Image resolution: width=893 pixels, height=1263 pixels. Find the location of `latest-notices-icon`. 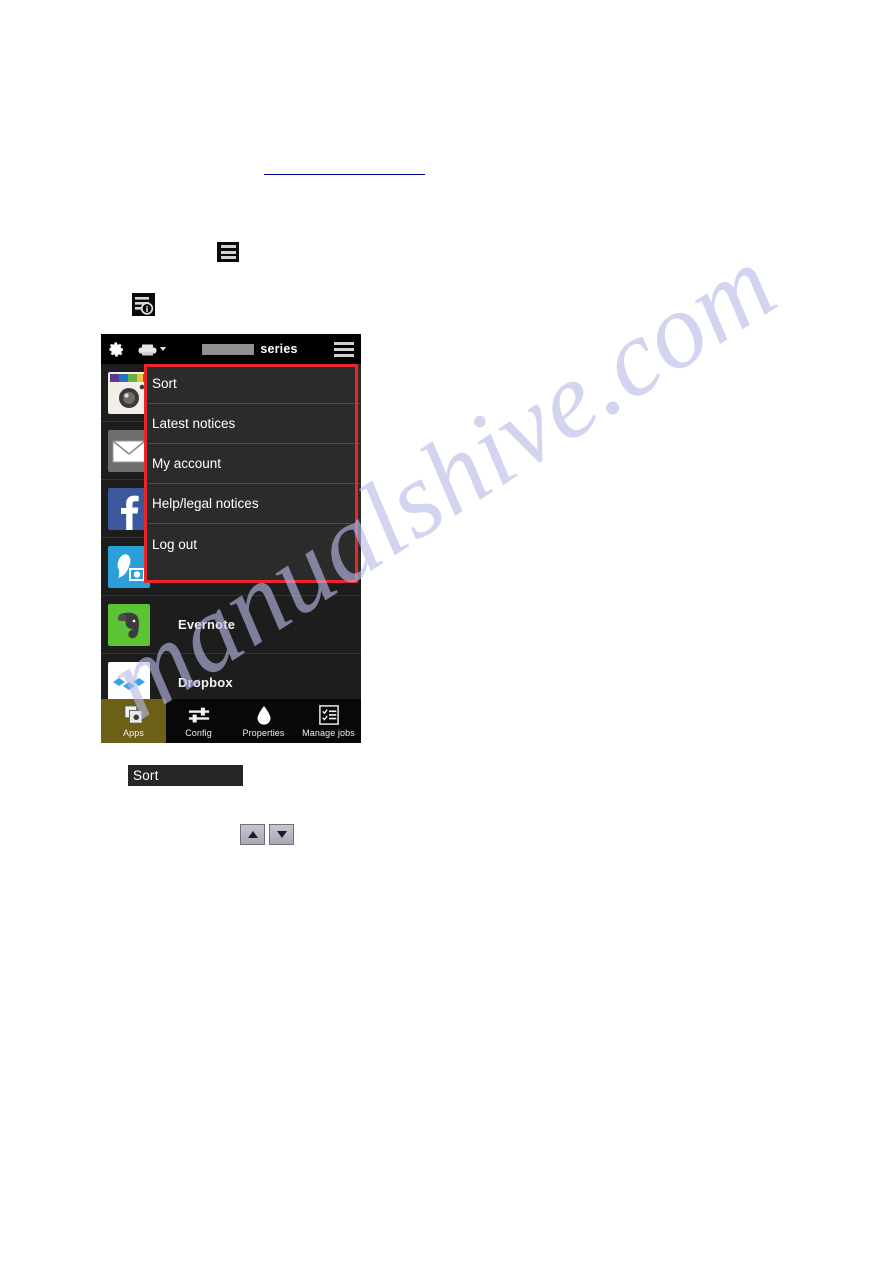

latest-notices-icon is located at coordinates (143, 304).